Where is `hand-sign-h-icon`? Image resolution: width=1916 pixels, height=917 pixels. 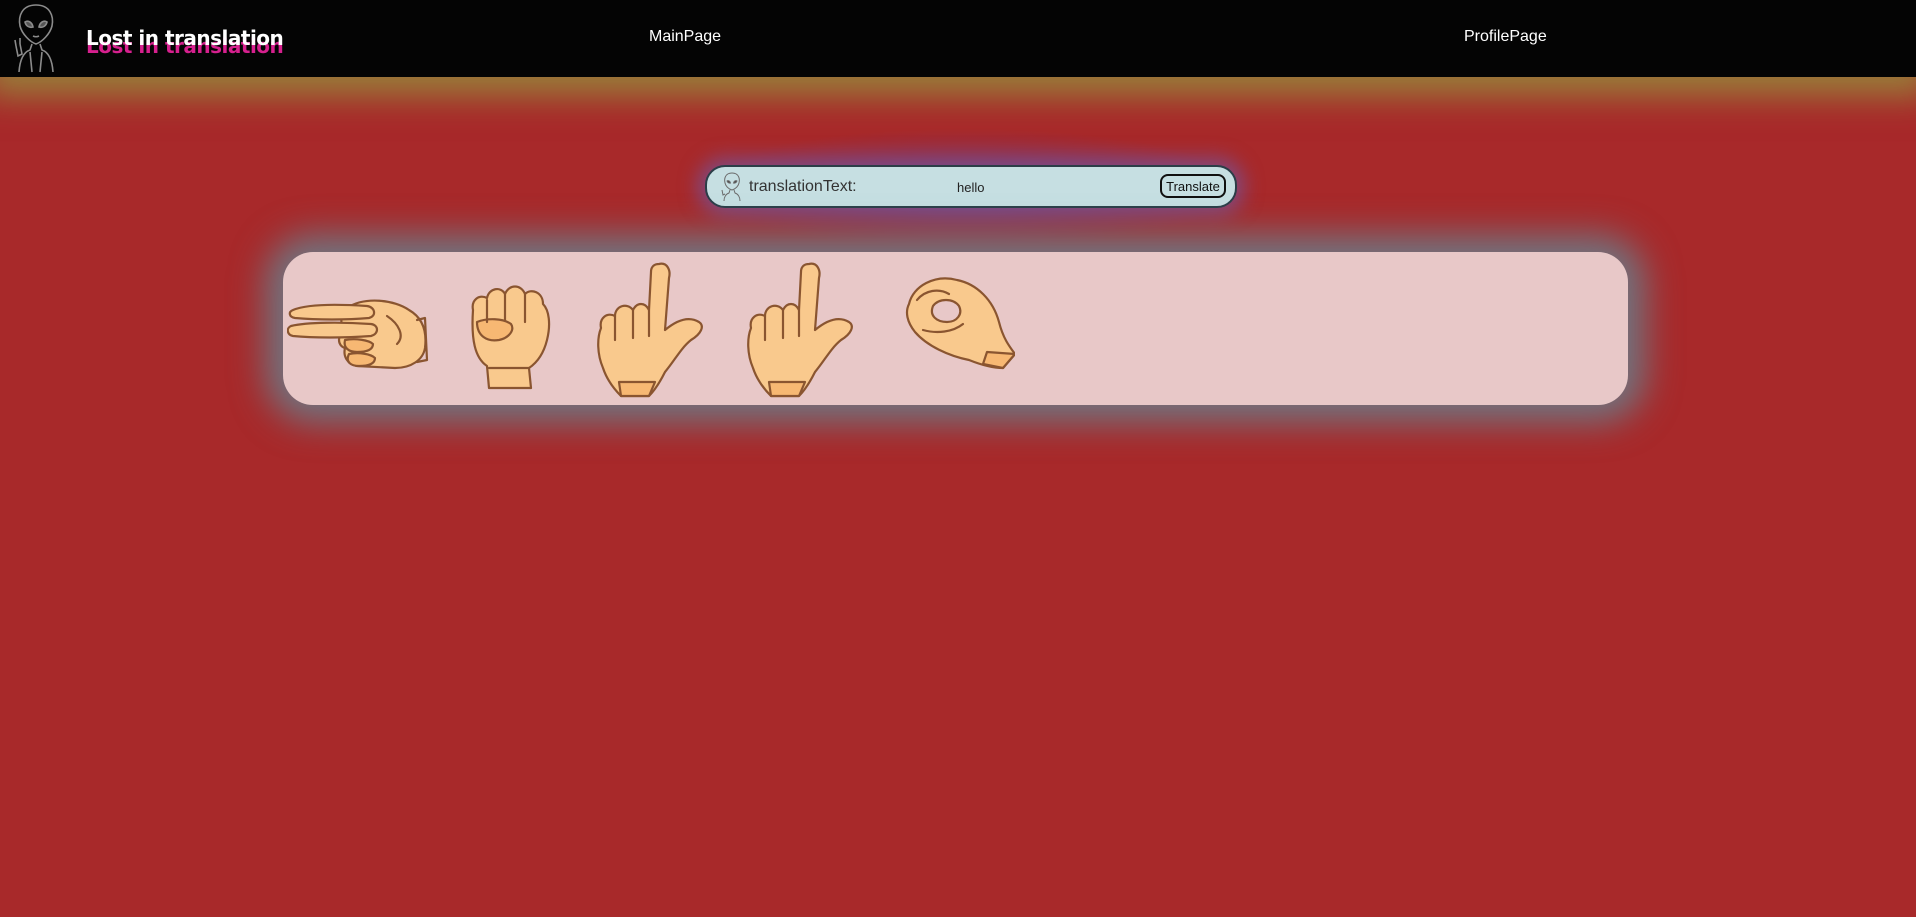 hand-sign-h-icon is located at coordinates (358, 334).